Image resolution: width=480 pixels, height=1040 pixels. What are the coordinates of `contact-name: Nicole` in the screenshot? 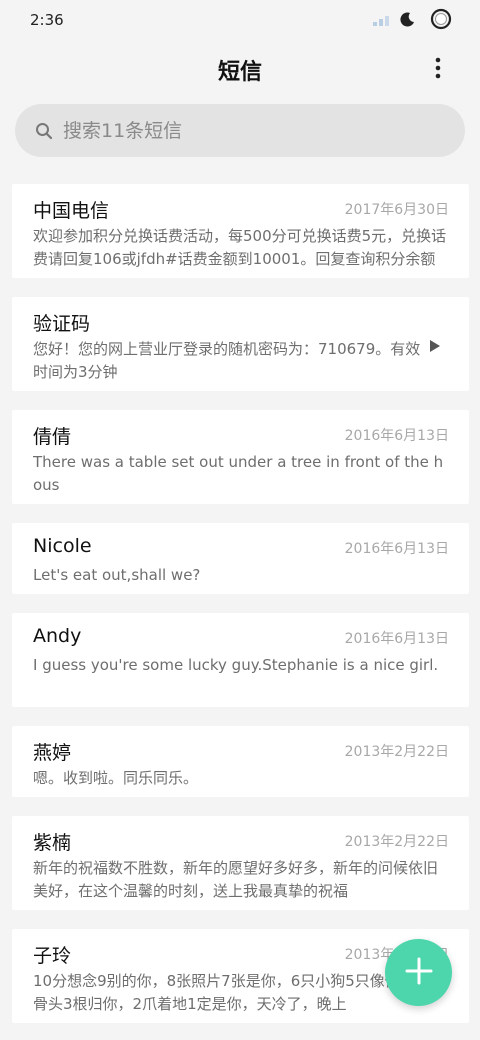 It's located at (62, 546).